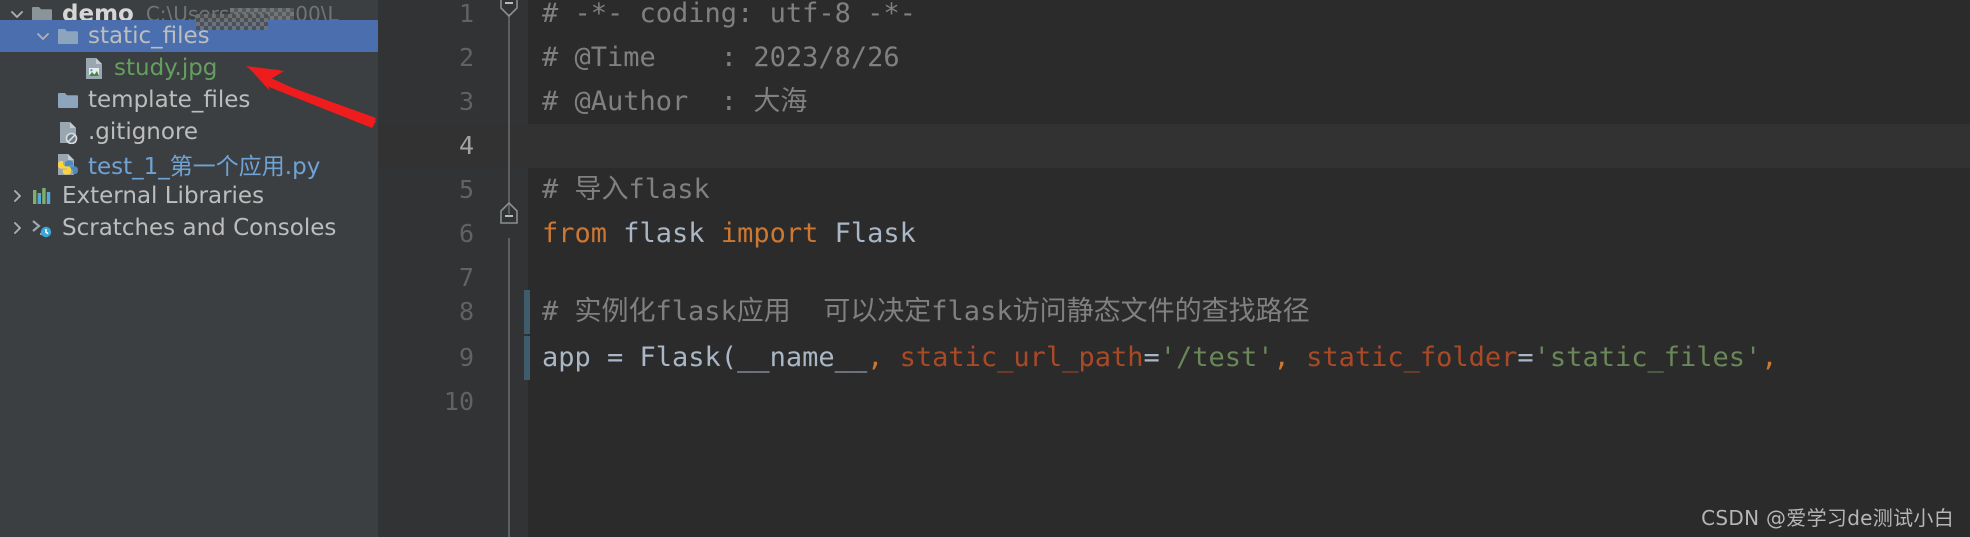  Describe the element at coordinates (143, 132) in the screenshot. I see `tree-item-label: .gitignore` at that location.